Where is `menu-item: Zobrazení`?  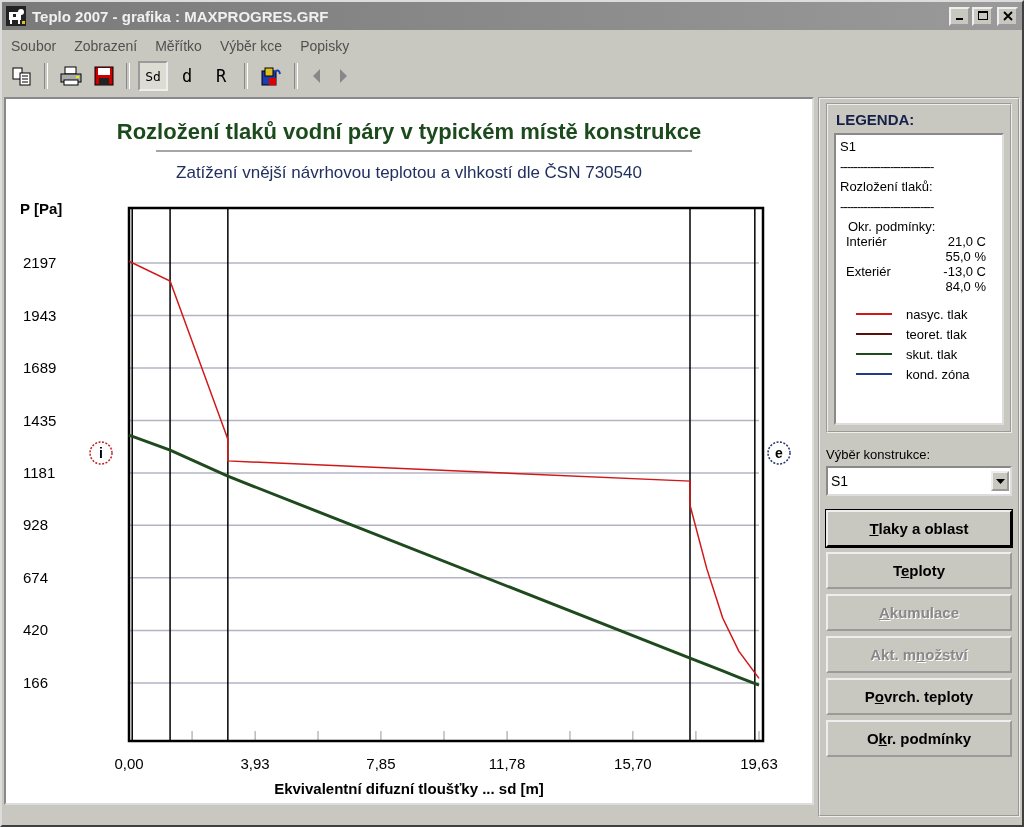
menu-item: Zobrazení is located at coordinates (106, 46).